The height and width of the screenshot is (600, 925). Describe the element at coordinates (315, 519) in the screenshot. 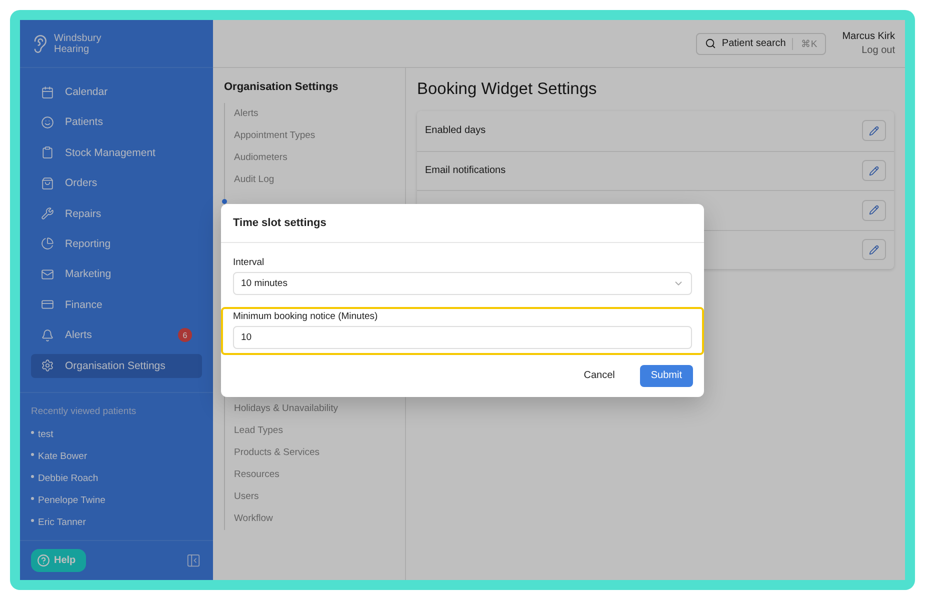

I see `settings-nav-item: Workflow` at that location.